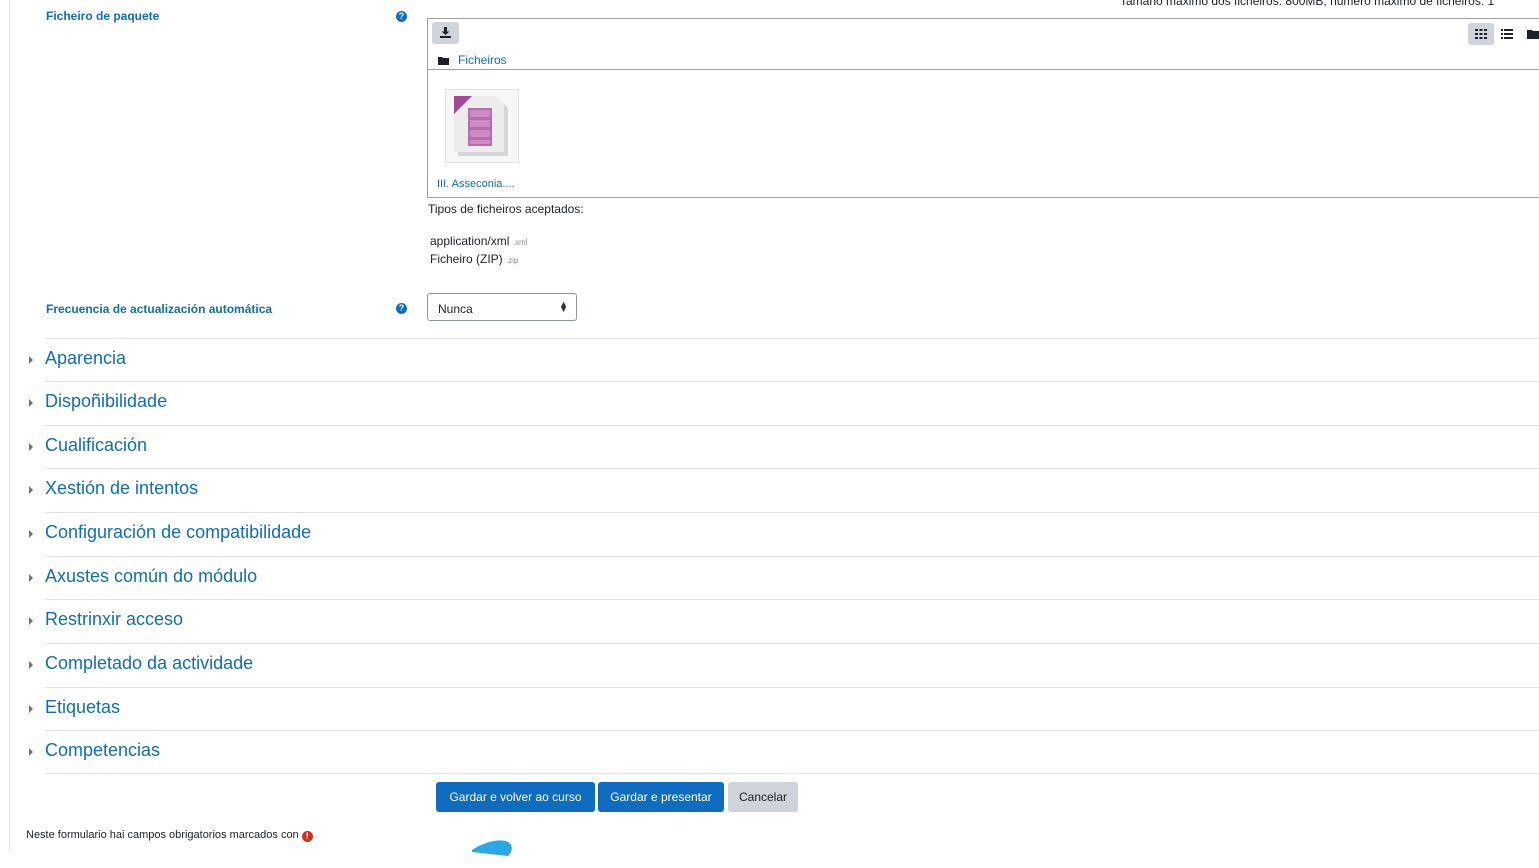 The image size is (1539, 868). What do you see at coordinates (82, 707) in the screenshot?
I see `section-title: Etiquetas` at bounding box center [82, 707].